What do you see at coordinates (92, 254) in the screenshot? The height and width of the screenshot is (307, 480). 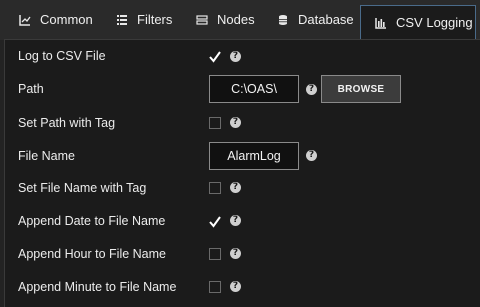 I see `append-hour-label: Append Hour to File Name` at bounding box center [92, 254].